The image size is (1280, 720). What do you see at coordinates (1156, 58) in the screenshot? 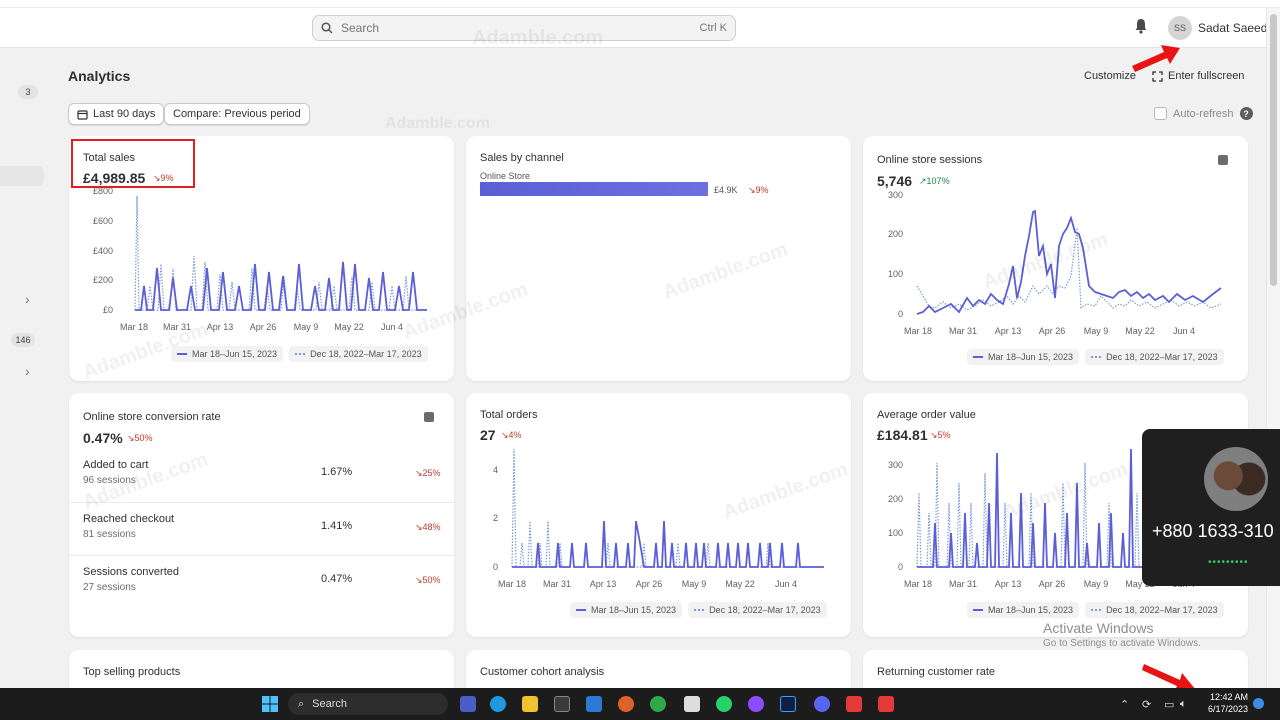
I see `annotation-arrow-icon` at bounding box center [1156, 58].